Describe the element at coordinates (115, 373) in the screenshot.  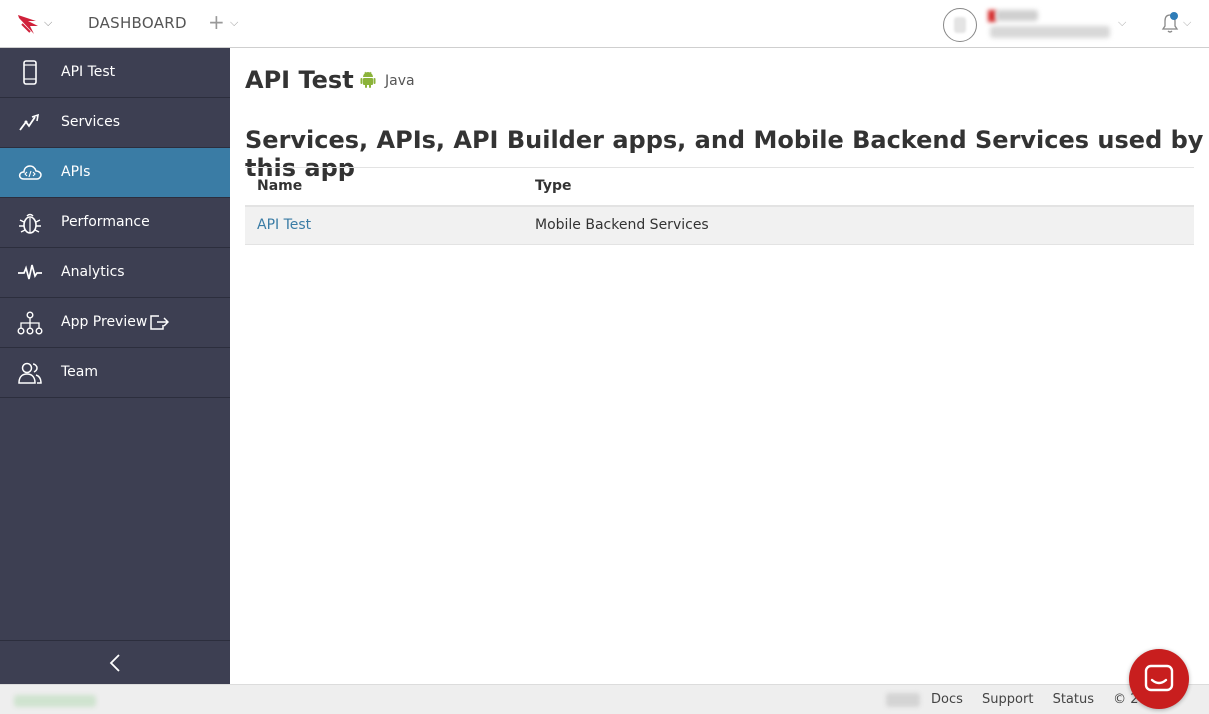
I see `sidebar-item-team: Team` at that location.